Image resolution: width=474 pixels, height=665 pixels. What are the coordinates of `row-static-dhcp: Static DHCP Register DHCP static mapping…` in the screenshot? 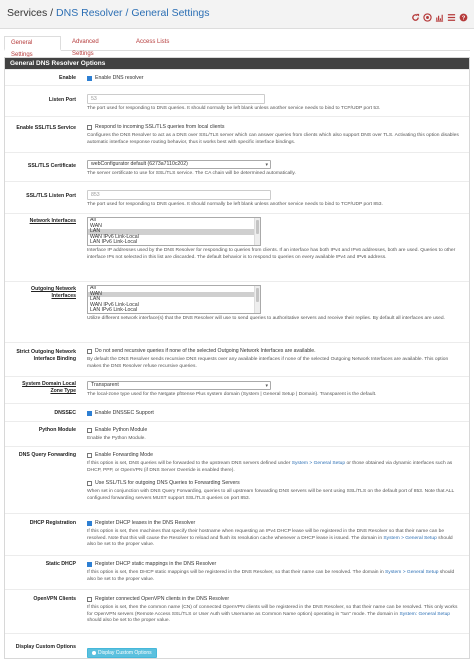 It's located at (237, 572).